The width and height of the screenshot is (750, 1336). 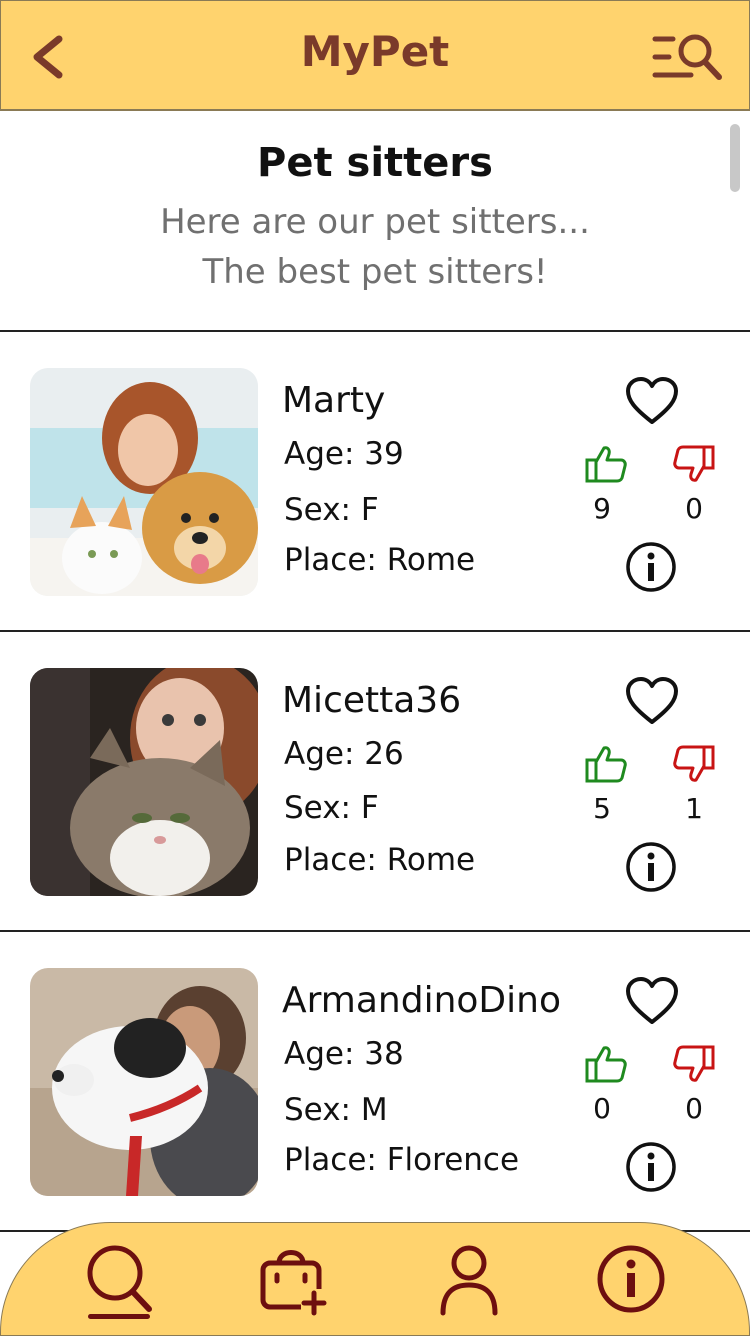 I want to click on sitter-age: Age: 26, so click(x=344, y=754).